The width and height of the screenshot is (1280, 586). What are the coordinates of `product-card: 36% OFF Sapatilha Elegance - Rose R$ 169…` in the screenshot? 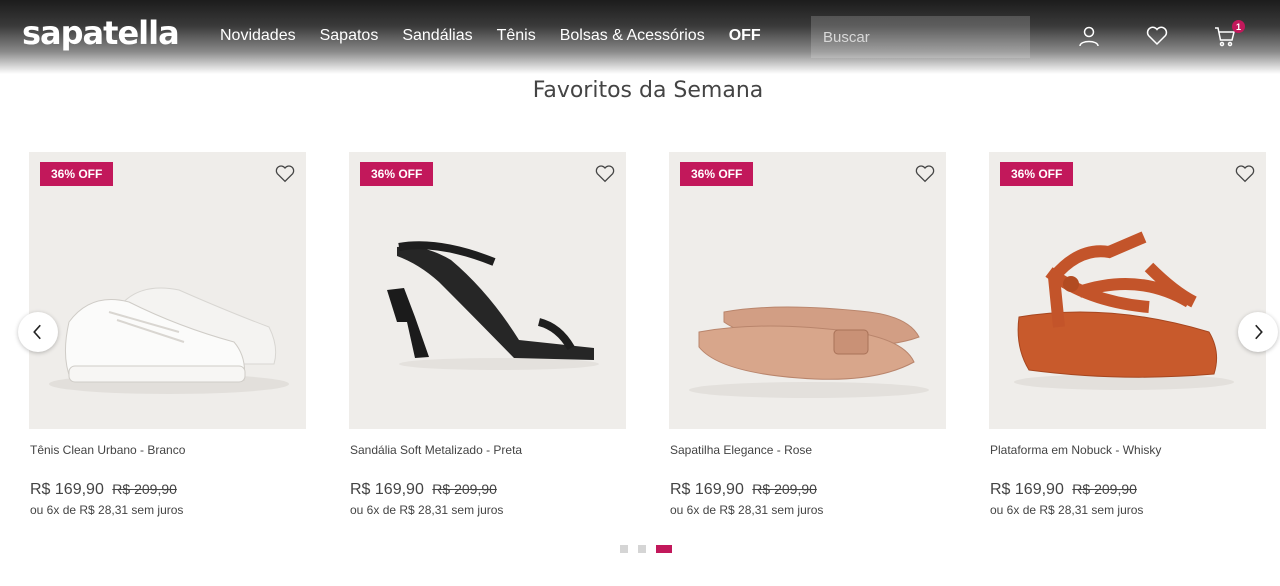 It's located at (807, 334).